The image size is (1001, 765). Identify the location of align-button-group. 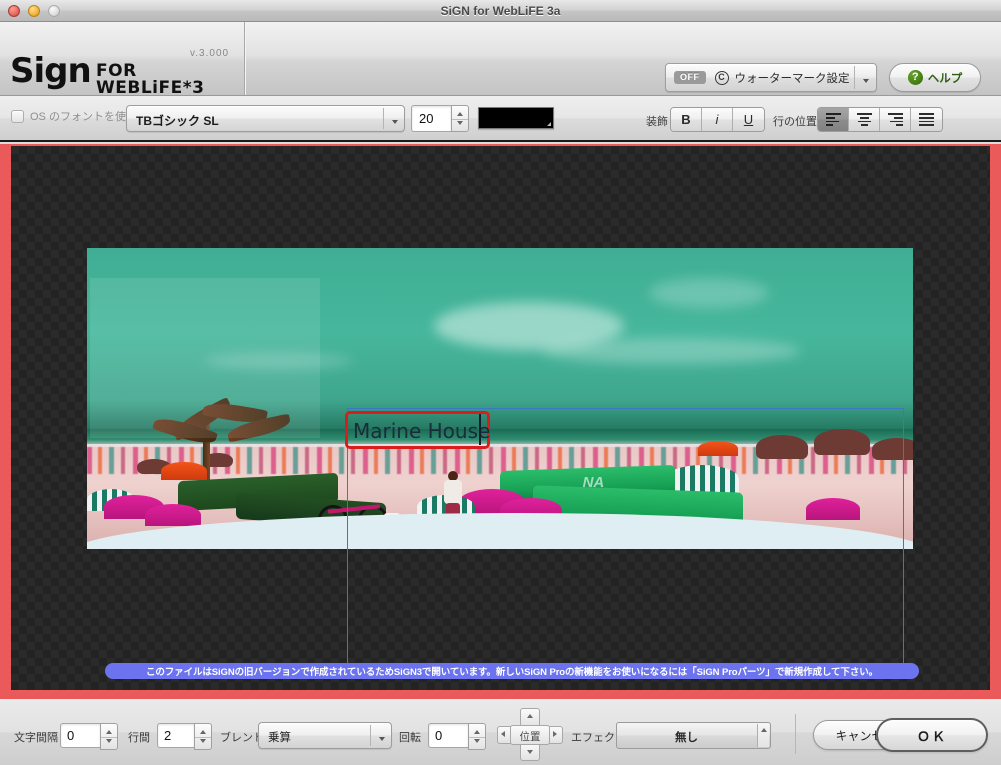
(880, 119).